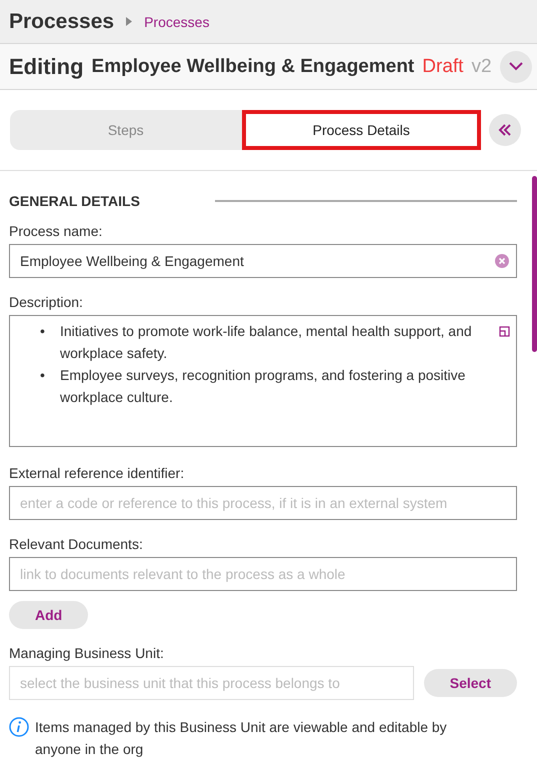  Describe the element at coordinates (534, 264) in the screenshot. I see `scrollbar` at that location.